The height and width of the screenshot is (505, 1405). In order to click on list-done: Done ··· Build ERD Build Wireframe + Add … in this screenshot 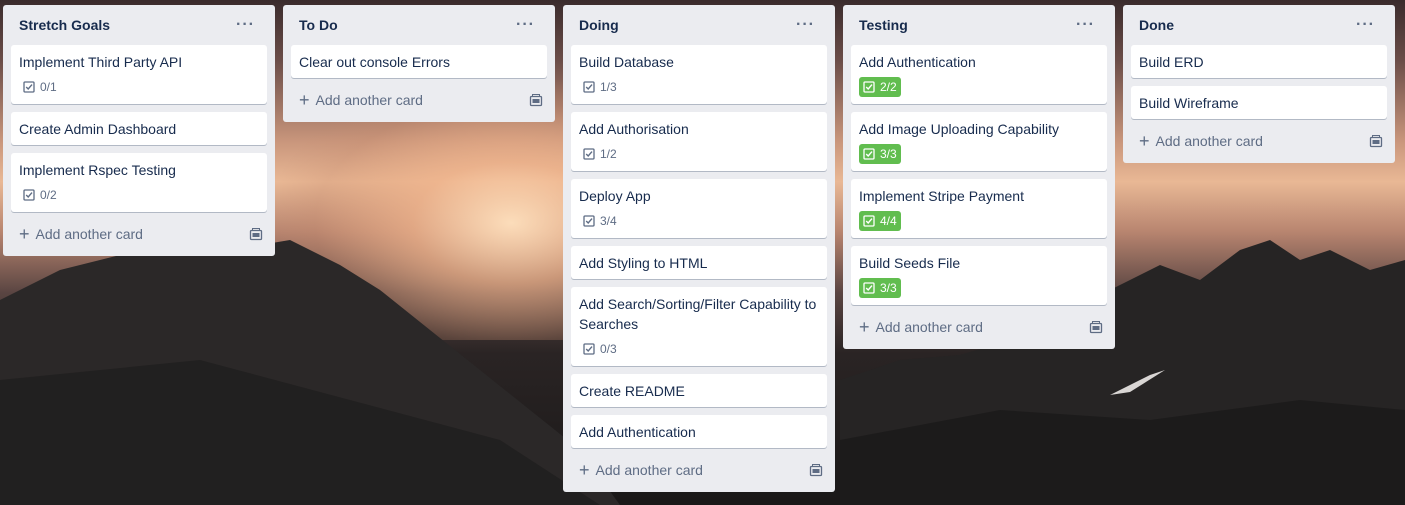, I will do `click(1259, 84)`.